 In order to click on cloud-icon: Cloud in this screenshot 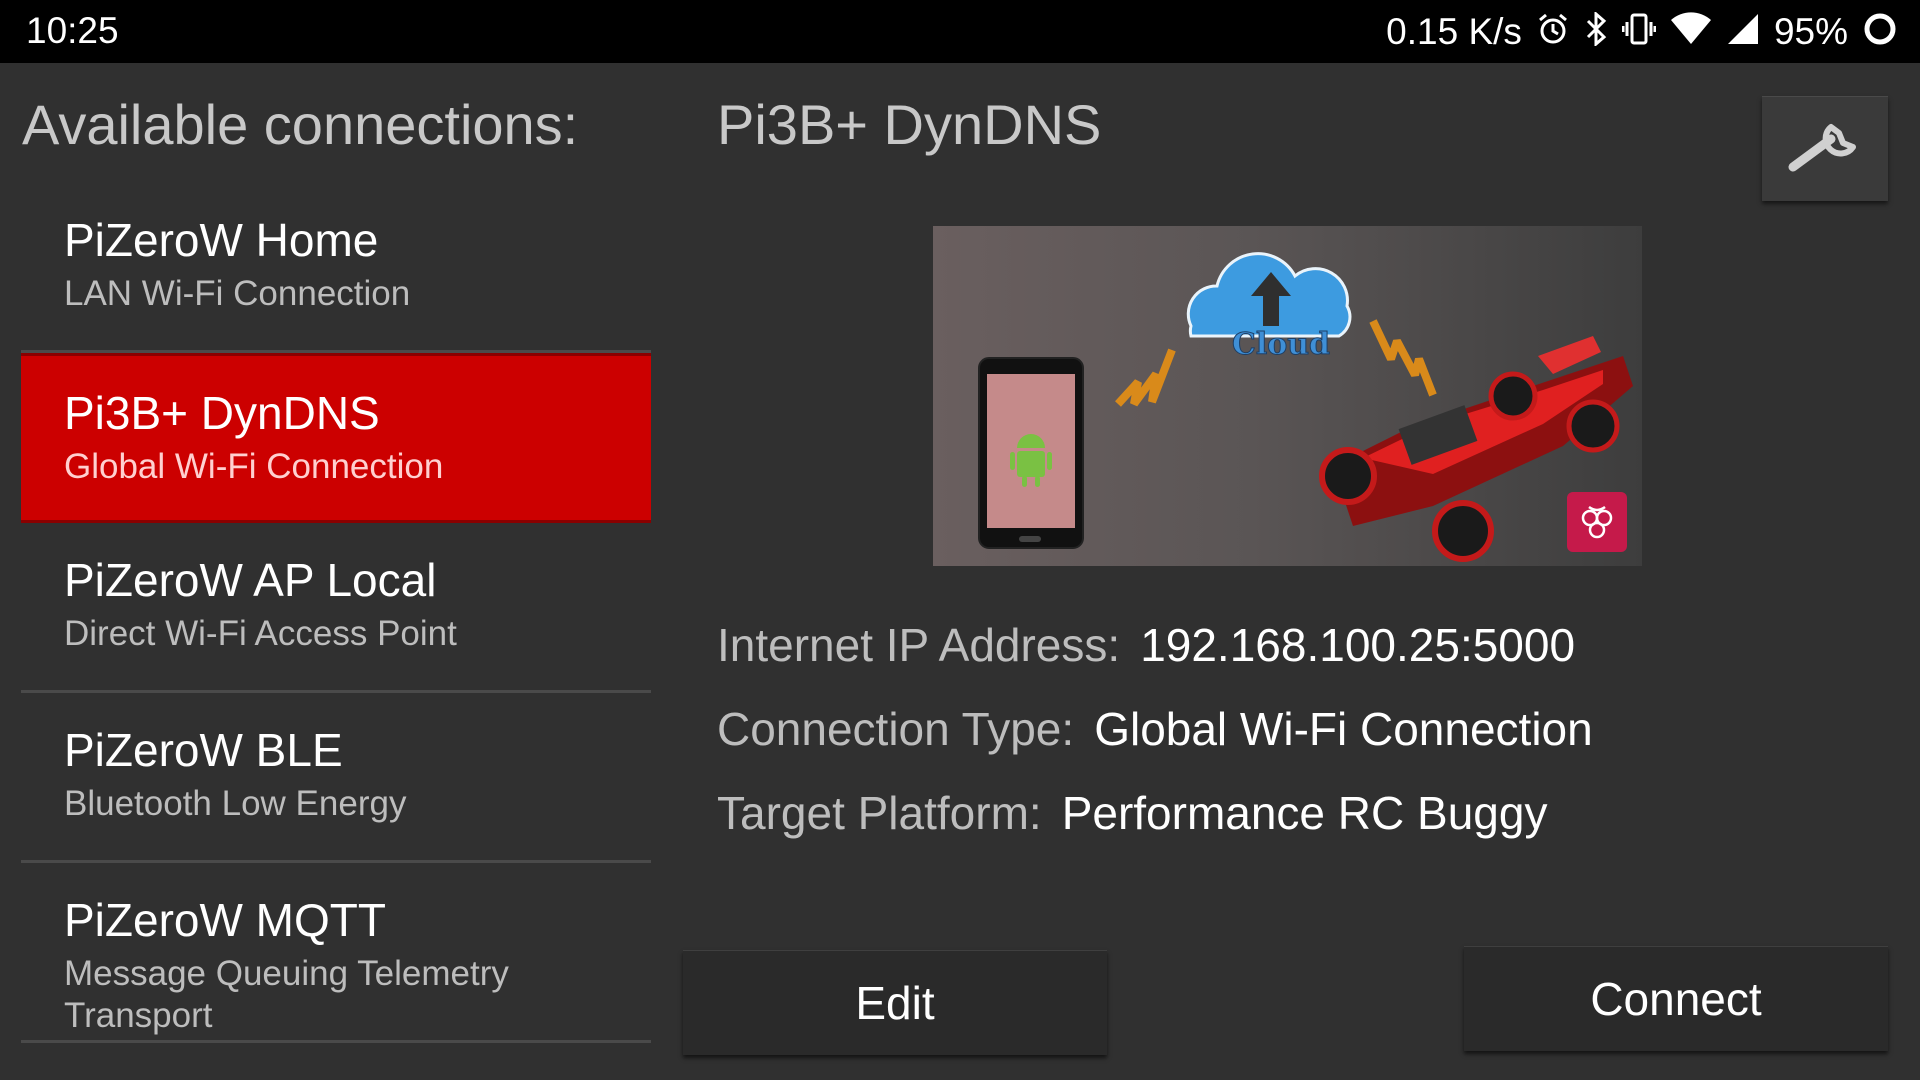, I will do `click(1269, 307)`.